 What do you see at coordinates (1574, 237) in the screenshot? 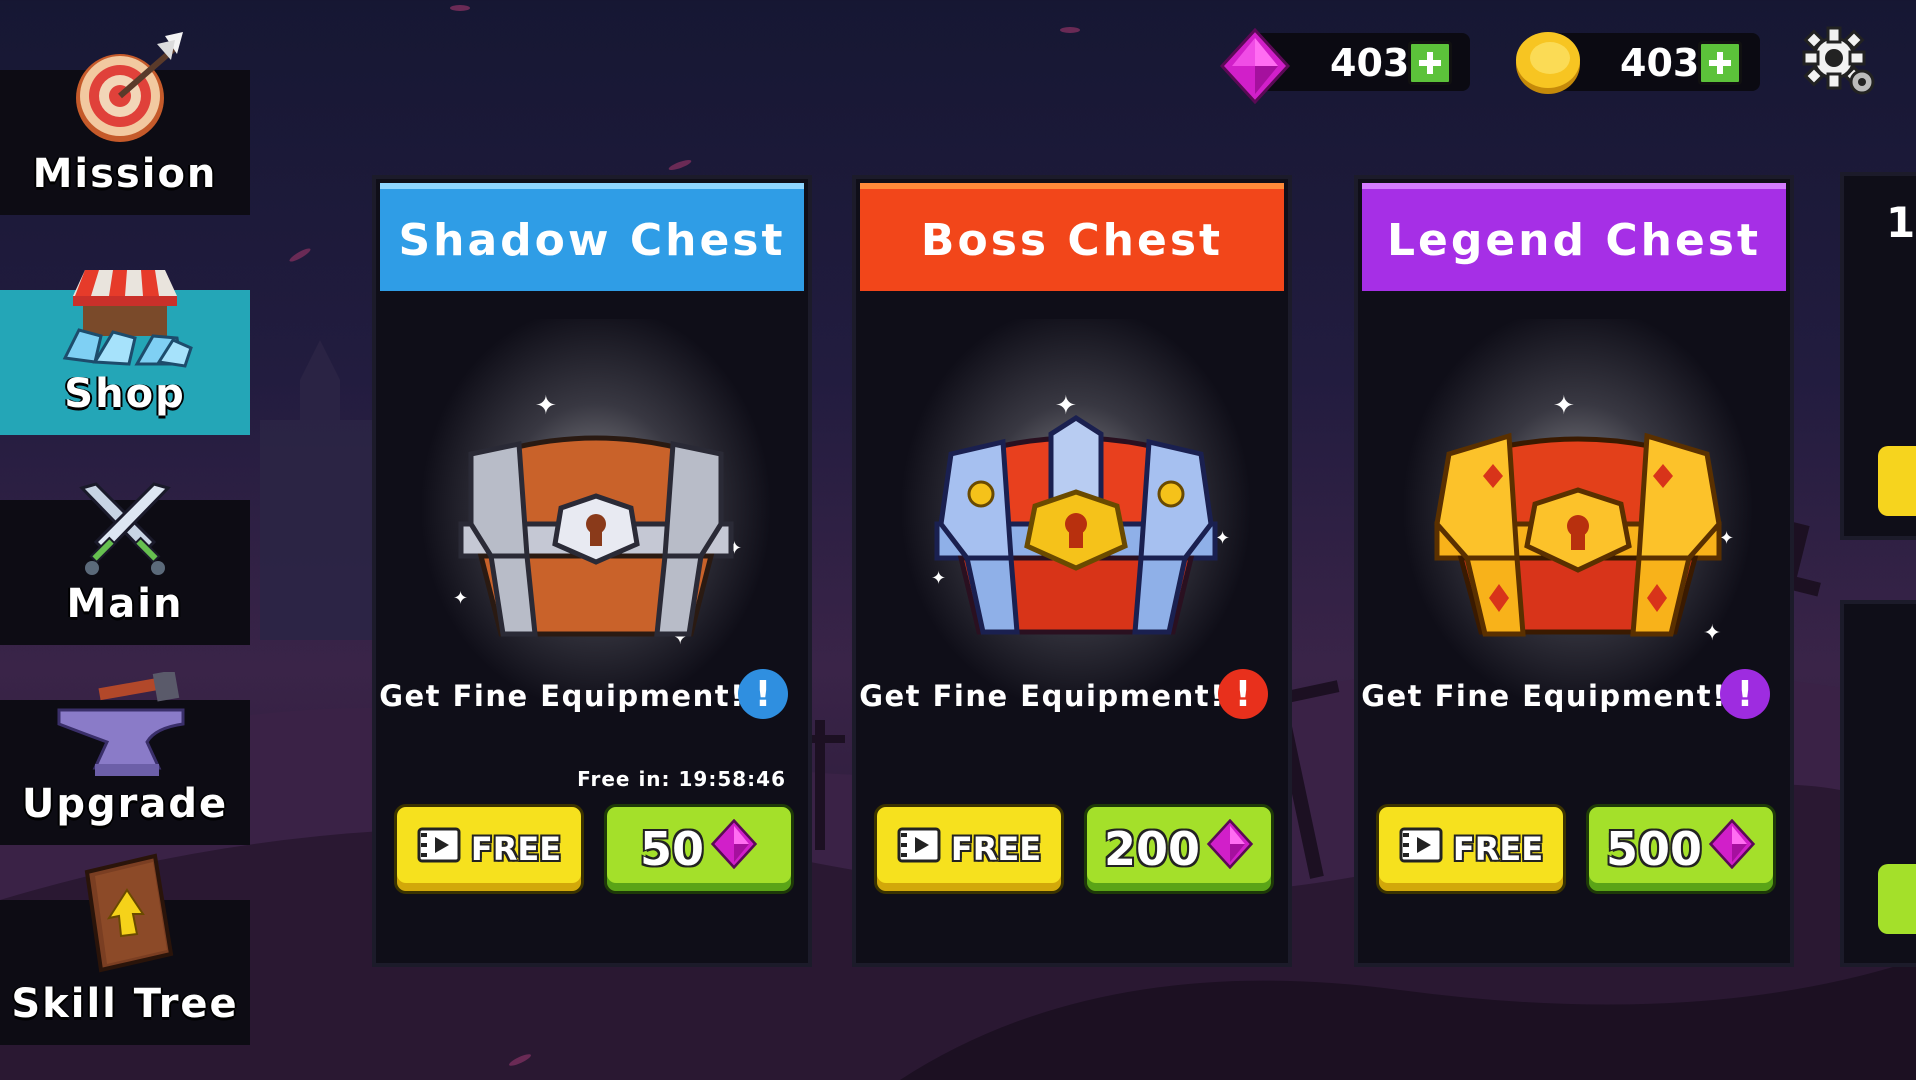
I see `chest-title: Legend Chest` at bounding box center [1574, 237].